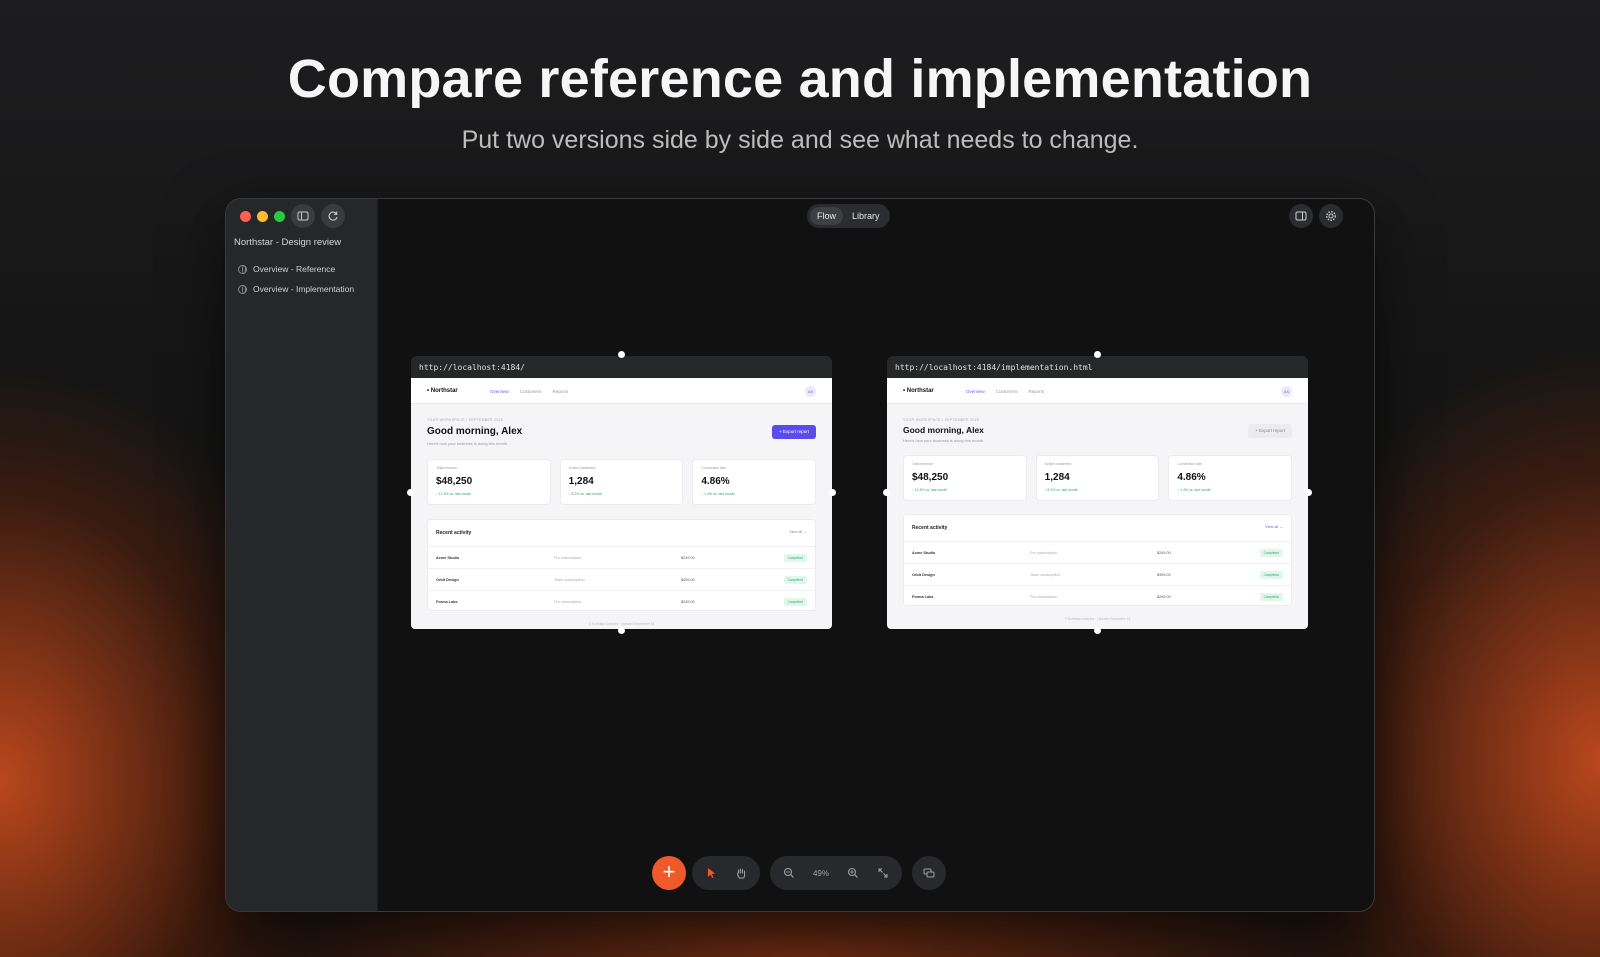  I want to click on zoom-in-button, so click(853, 873).